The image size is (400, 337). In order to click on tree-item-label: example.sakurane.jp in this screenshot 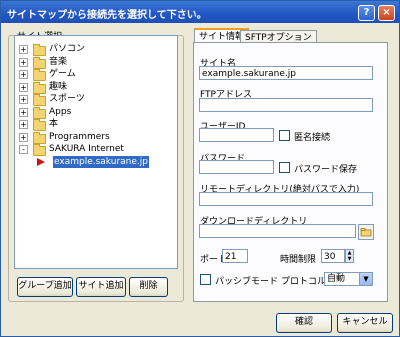, I will do `click(101, 161)`.